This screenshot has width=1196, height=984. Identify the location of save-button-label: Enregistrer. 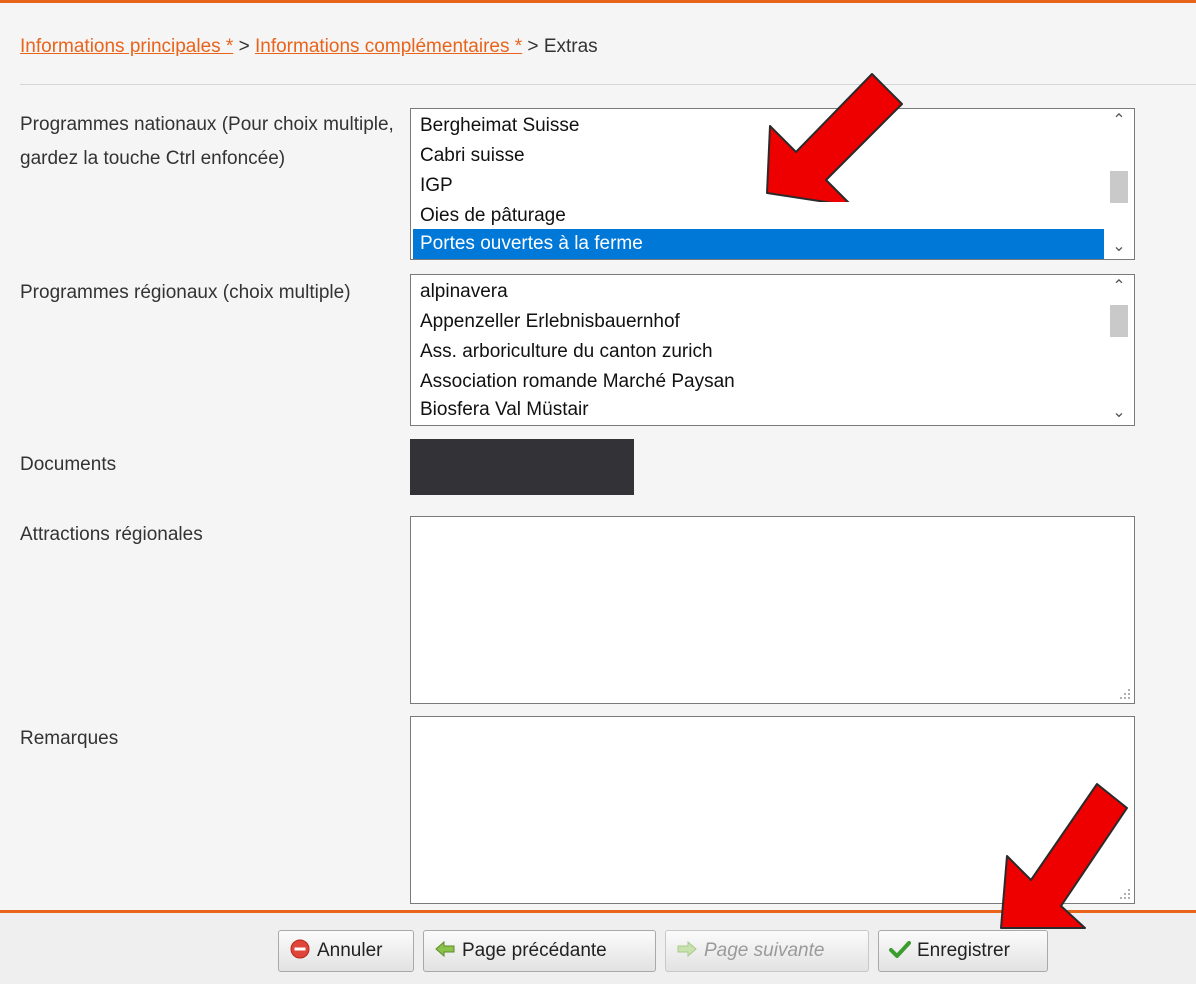
(963, 950).